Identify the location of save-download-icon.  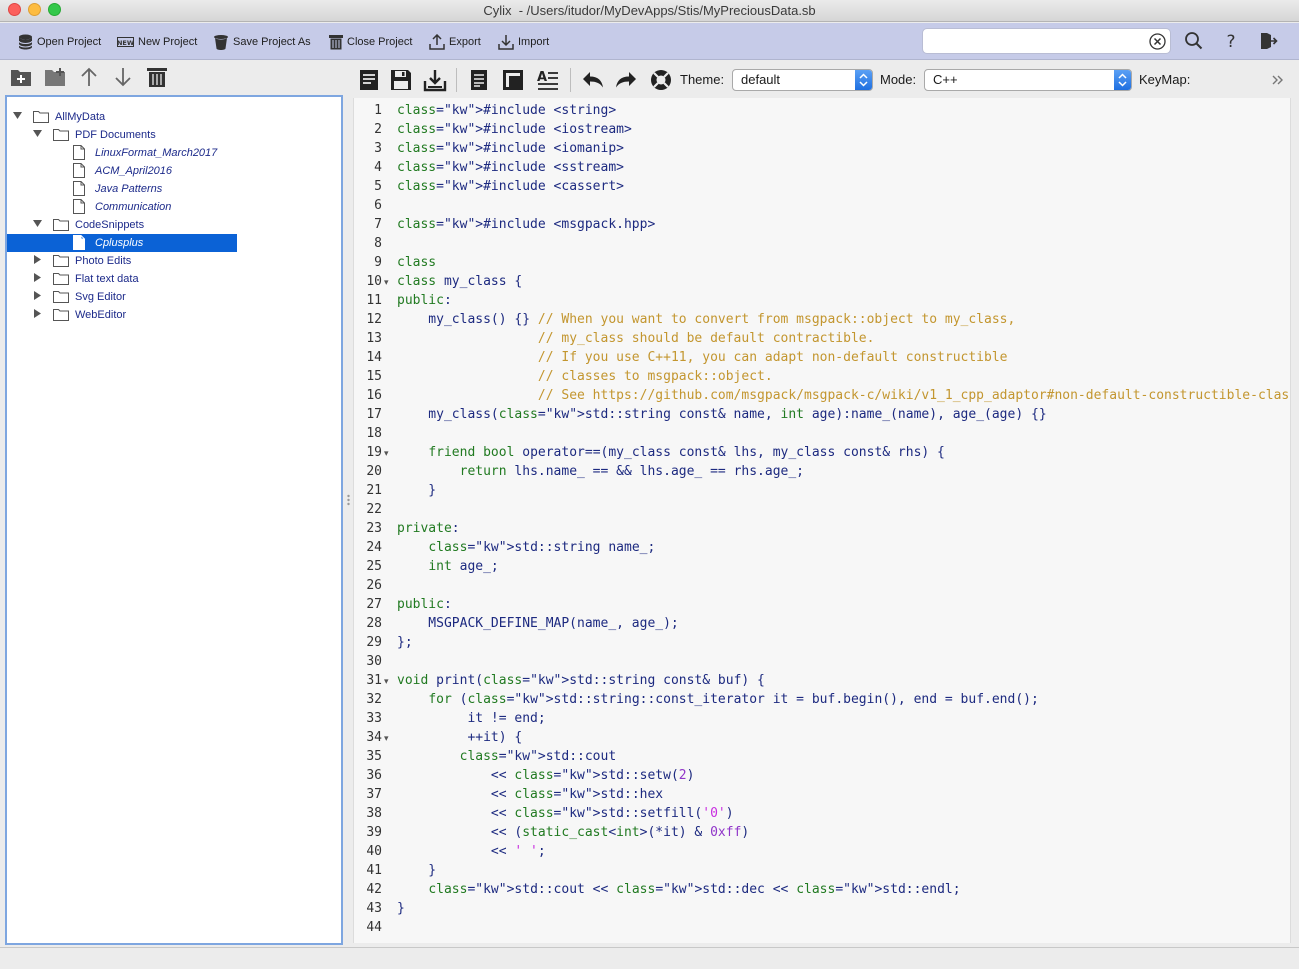
(435, 80).